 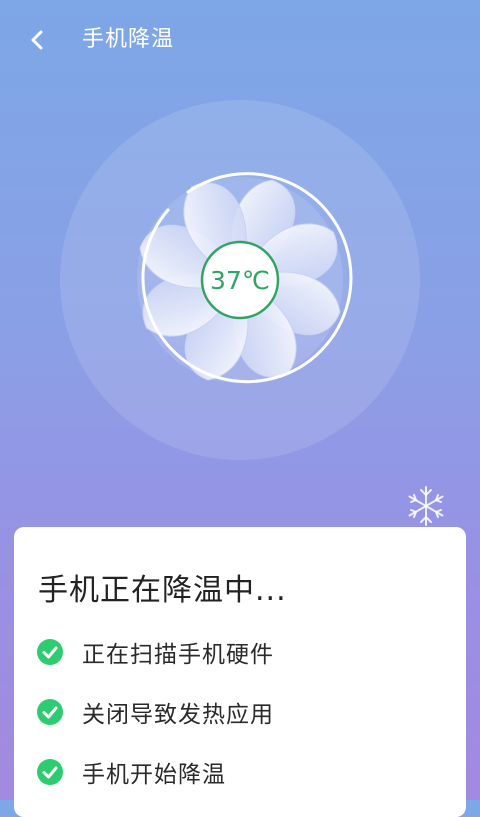 I want to click on step-label: 手机开始降温, so click(x=154, y=775).